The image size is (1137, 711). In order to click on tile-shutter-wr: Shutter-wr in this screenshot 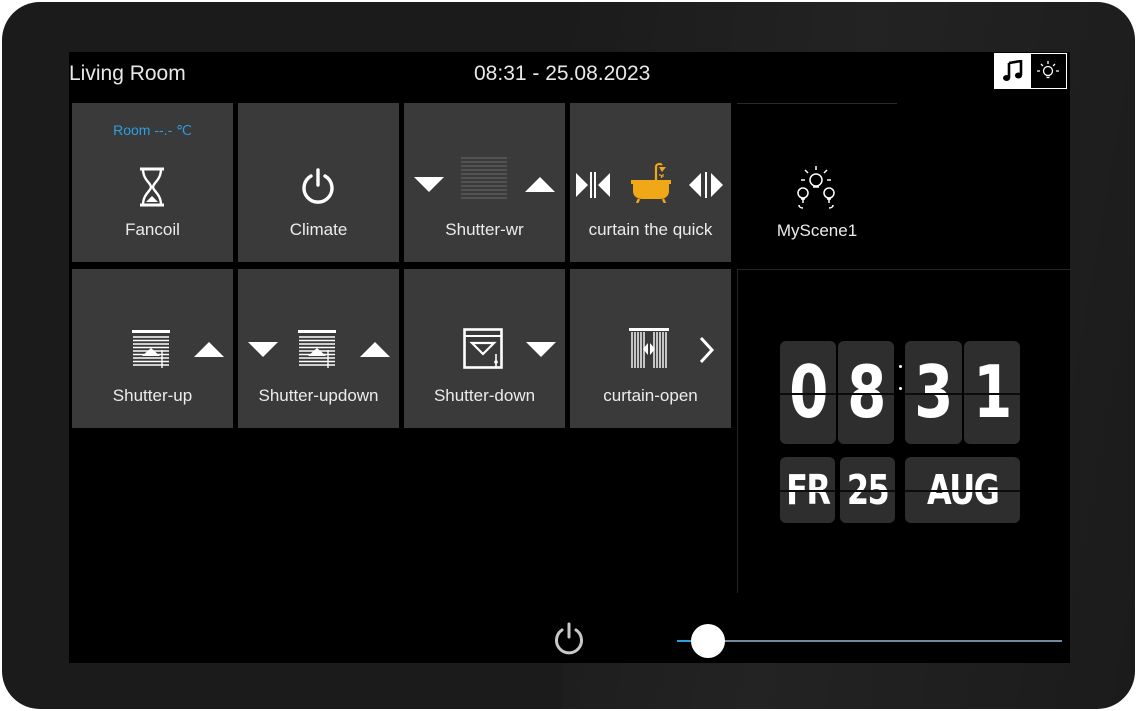, I will do `click(484, 182)`.